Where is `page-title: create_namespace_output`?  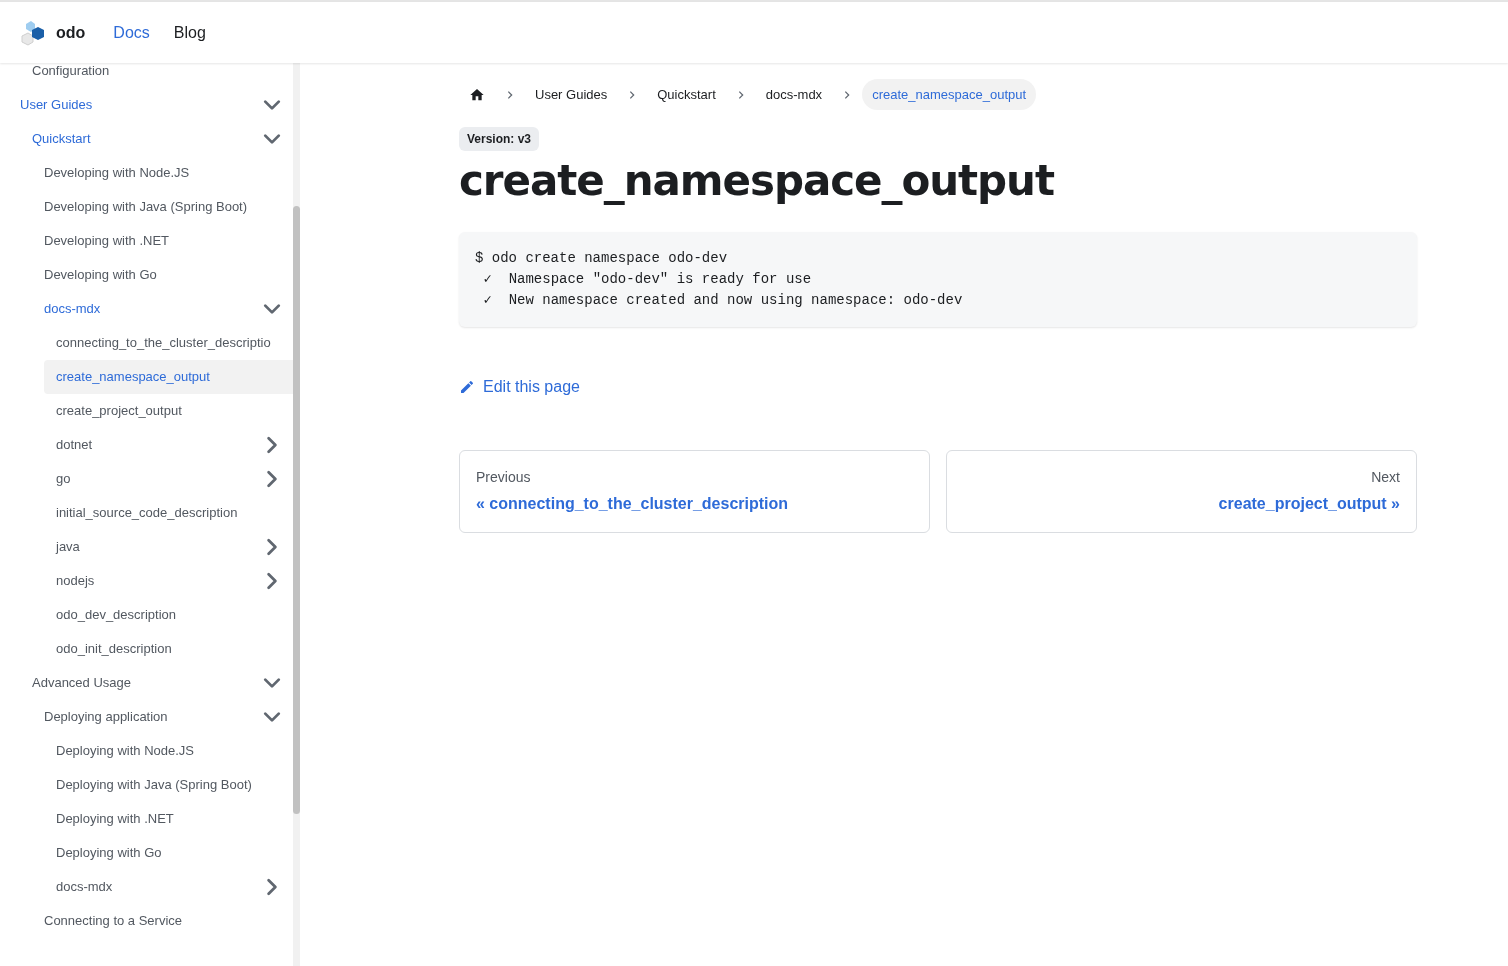
page-title: create_namespace_output is located at coordinates (757, 181).